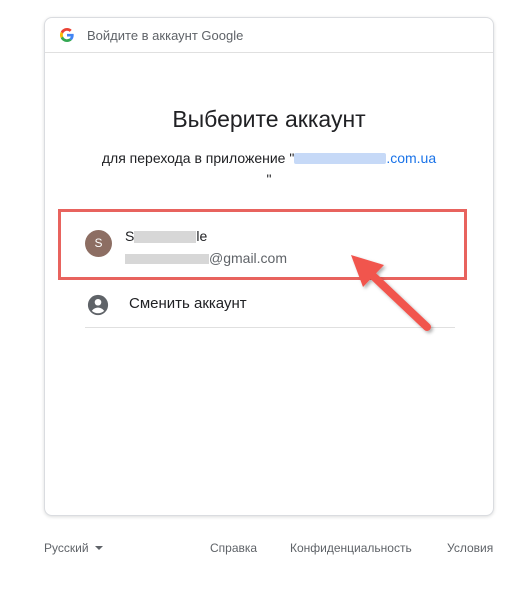  Describe the element at coordinates (165, 35) in the screenshot. I see `header-title: Войдите в аккаунт Google` at that location.